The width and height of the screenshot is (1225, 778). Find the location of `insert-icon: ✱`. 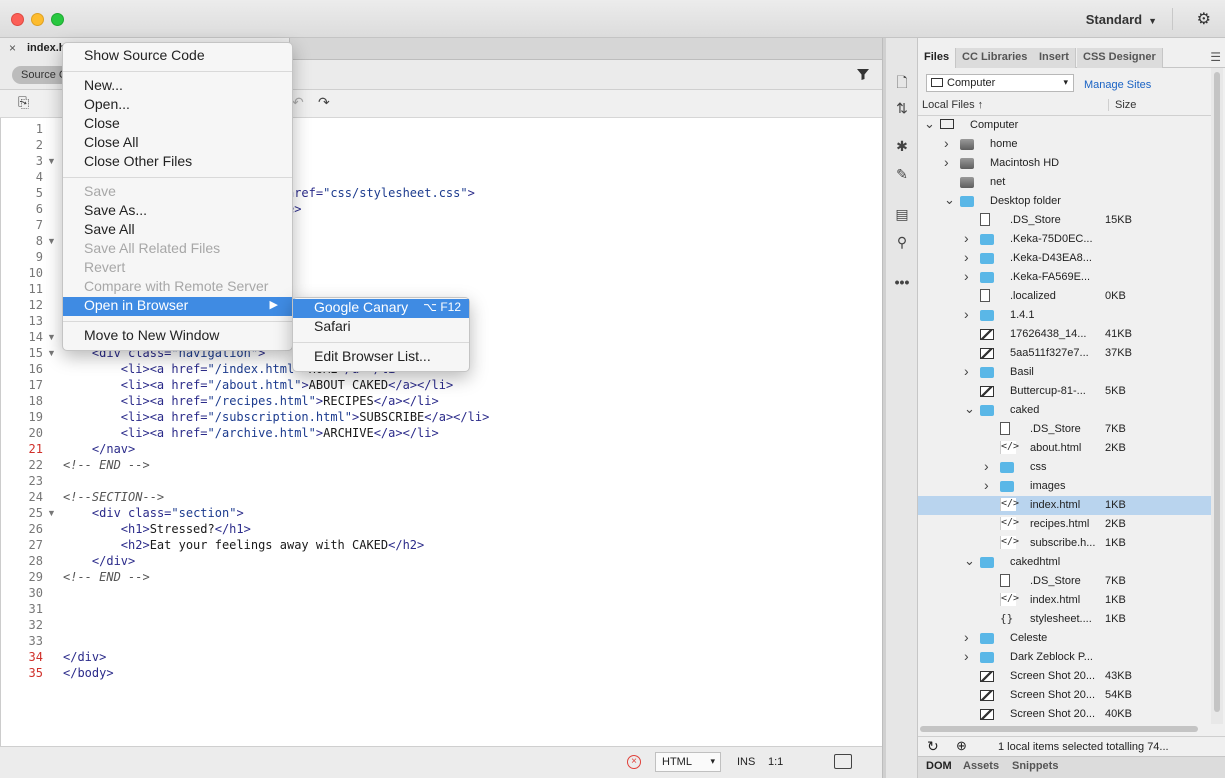

insert-icon: ✱ is located at coordinates (902, 146).